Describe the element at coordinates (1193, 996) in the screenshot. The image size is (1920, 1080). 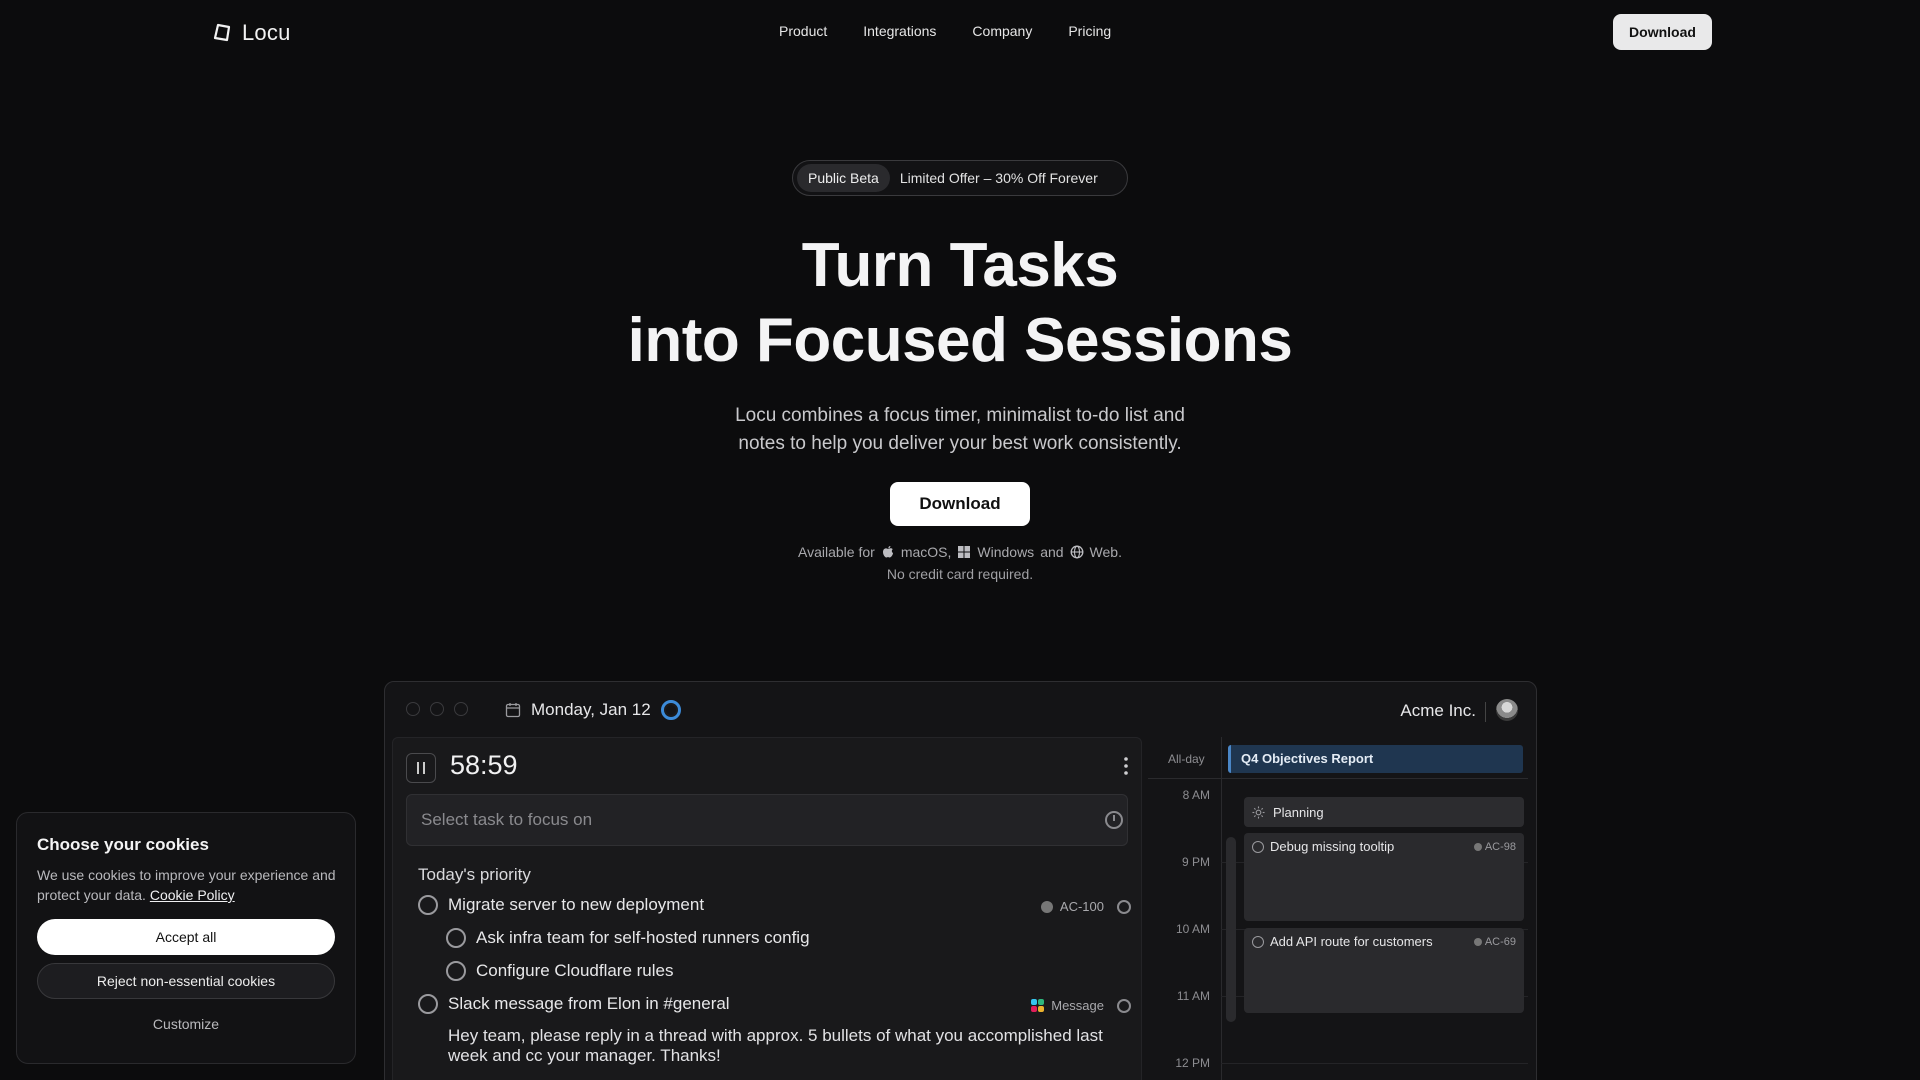
I see `hour-label: 11 AM` at that location.